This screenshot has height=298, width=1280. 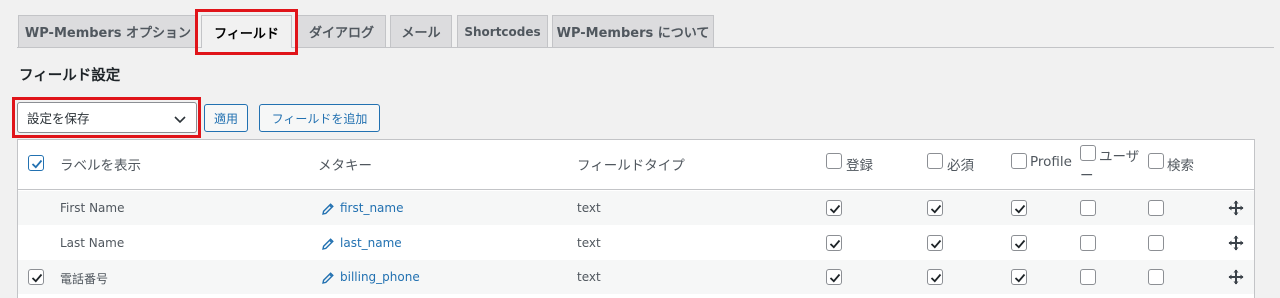 What do you see at coordinates (92, 242) in the screenshot?
I see `row-label: Last Name` at bounding box center [92, 242].